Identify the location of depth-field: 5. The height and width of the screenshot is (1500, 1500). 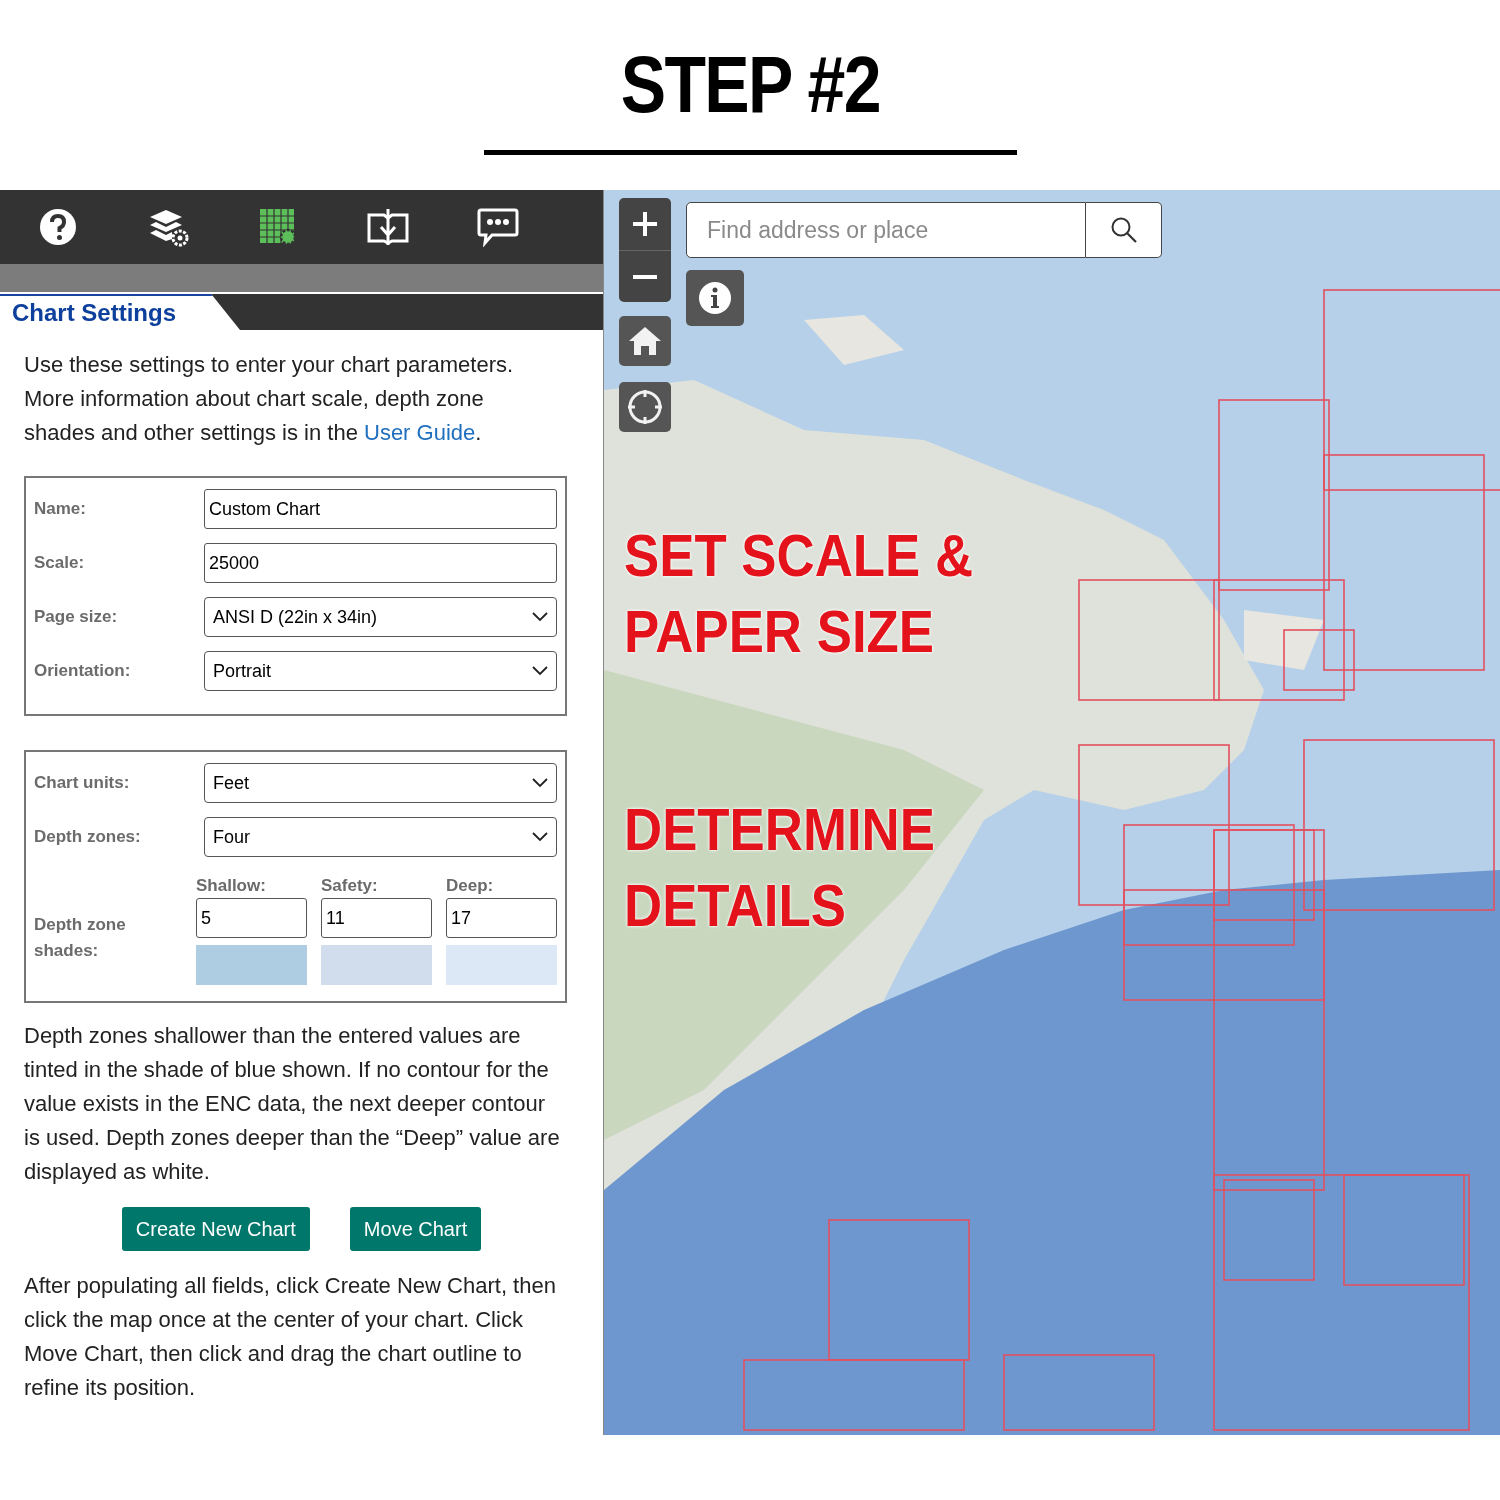
(251, 918).